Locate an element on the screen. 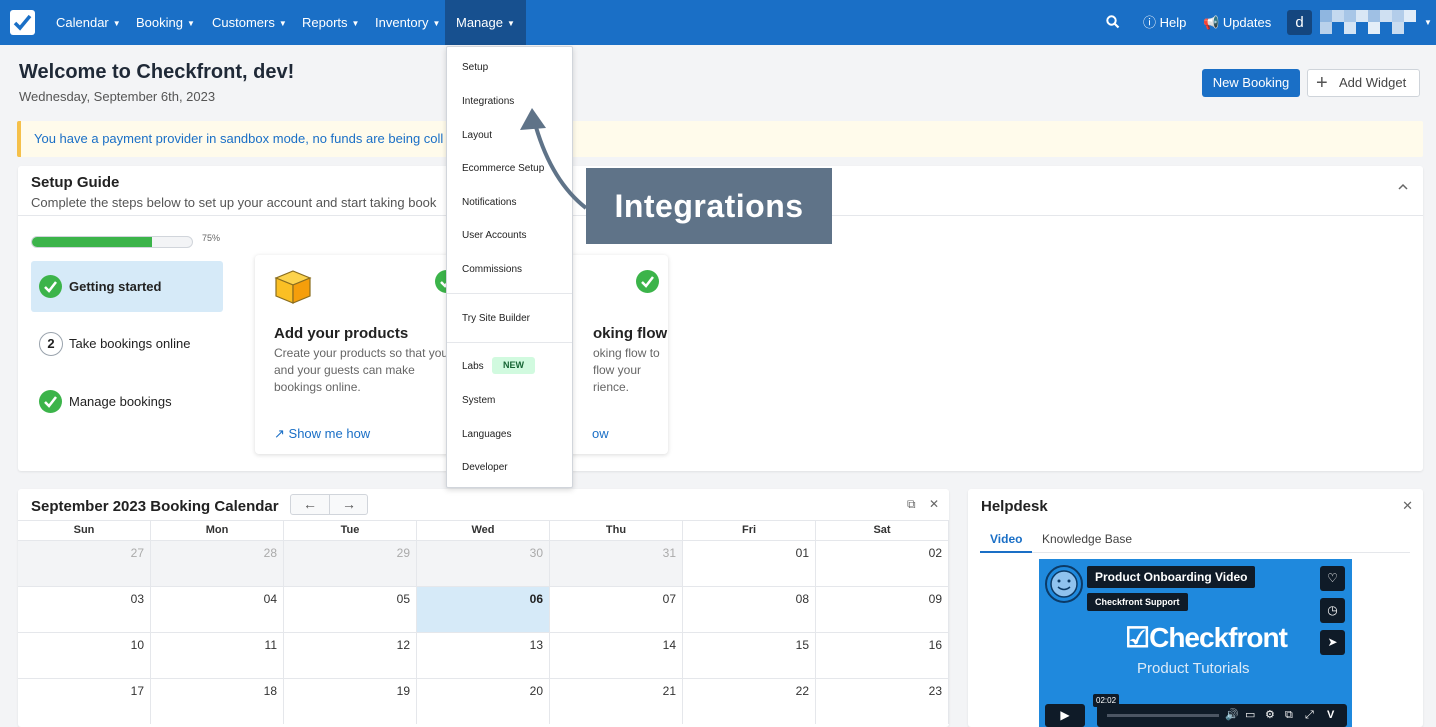 The image size is (1436, 727). new-booking-button: New Booking is located at coordinates (1251, 83).